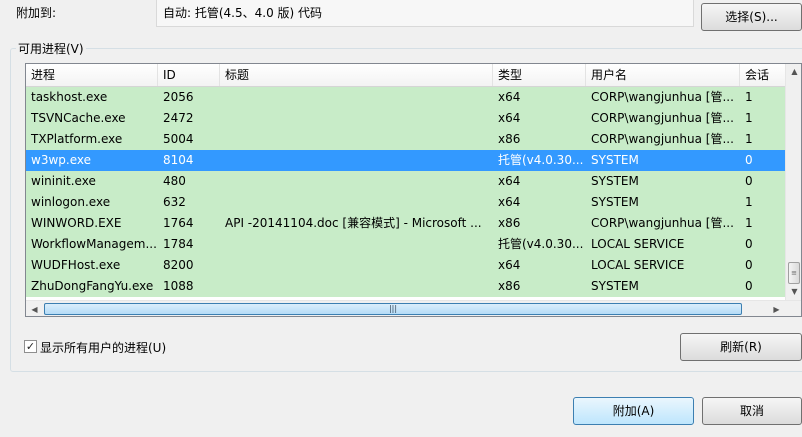 The width and height of the screenshot is (802, 437). I want to click on vertical-scroll-thumb: ≡, so click(794, 273).